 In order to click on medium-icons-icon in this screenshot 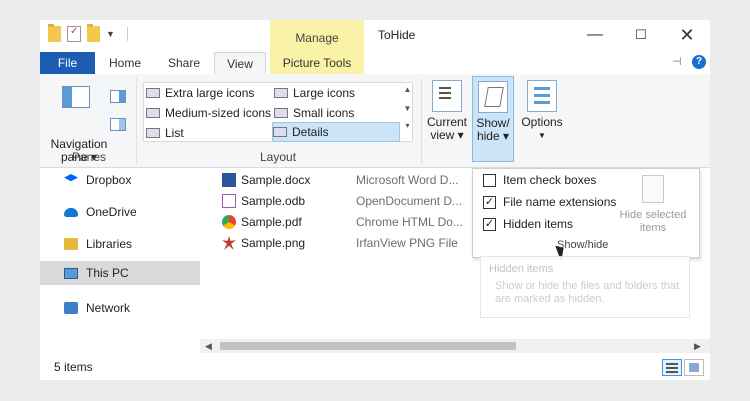, I will do `click(153, 113)`.